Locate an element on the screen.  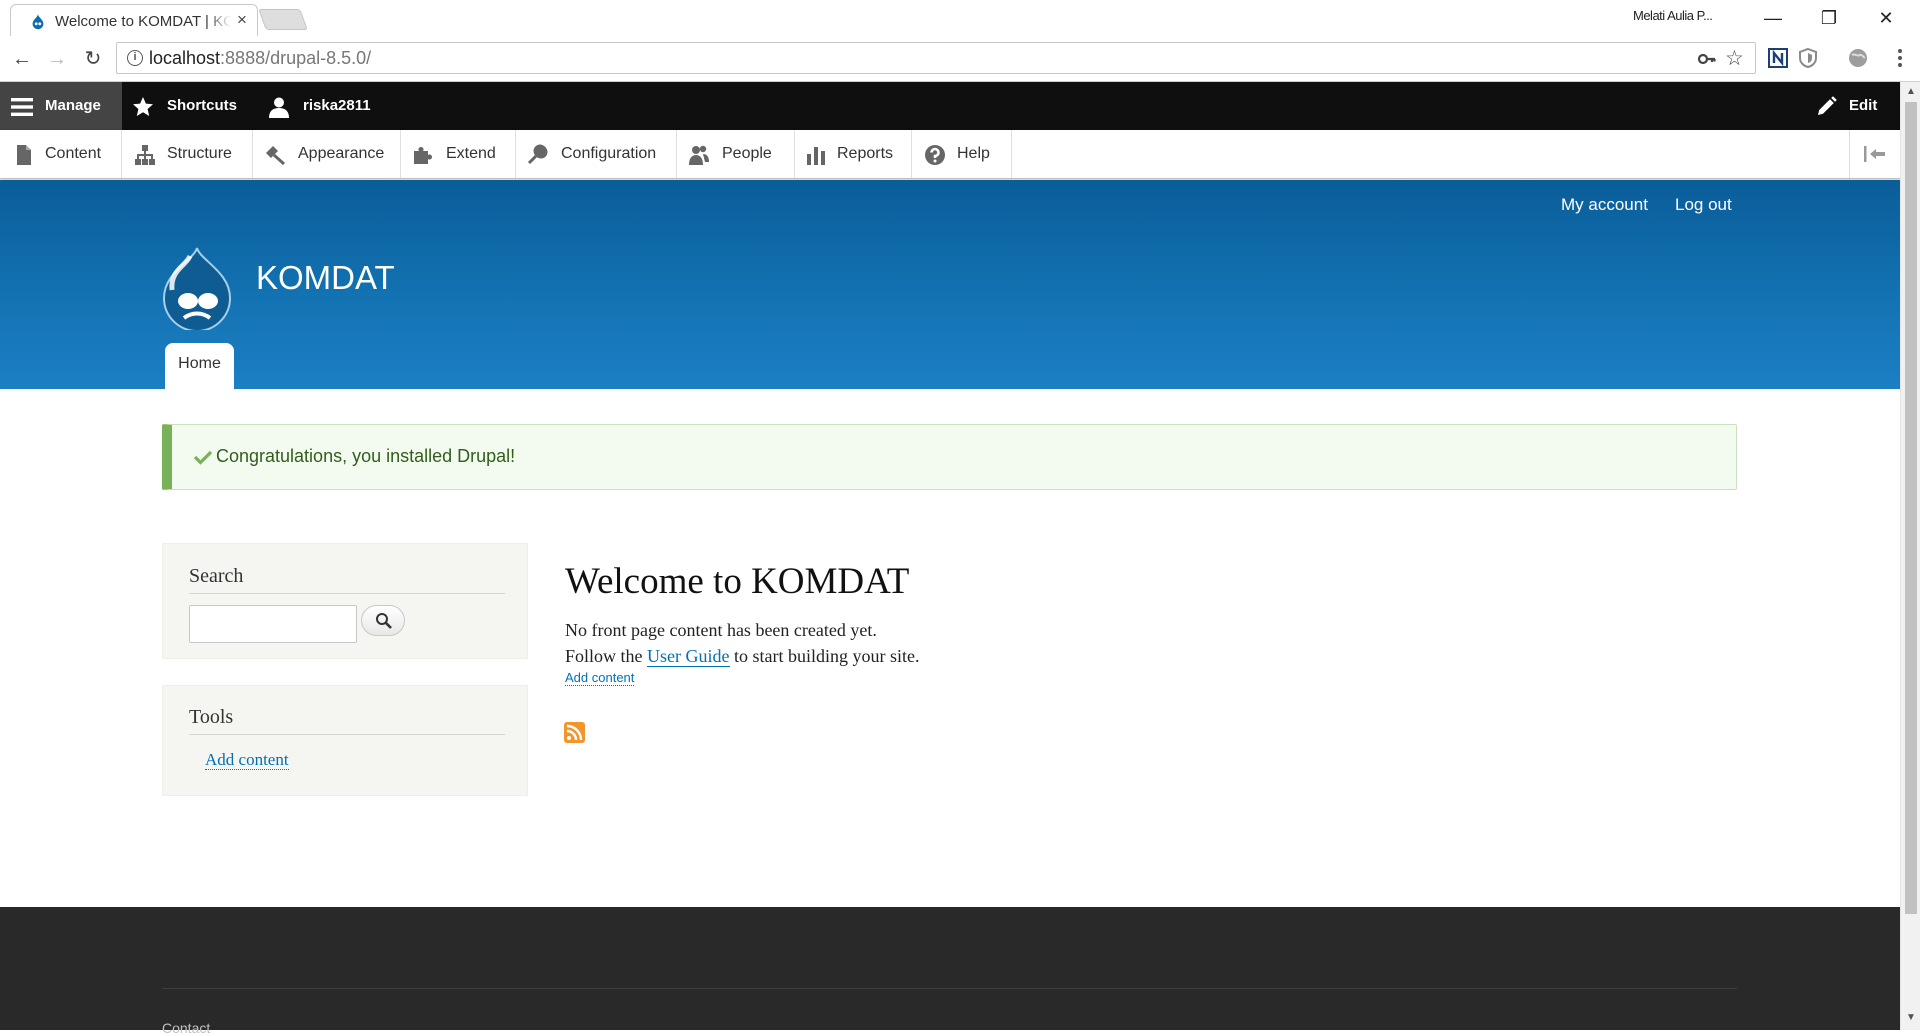
tray-item-appearance: Appearance is located at coordinates (327, 154).